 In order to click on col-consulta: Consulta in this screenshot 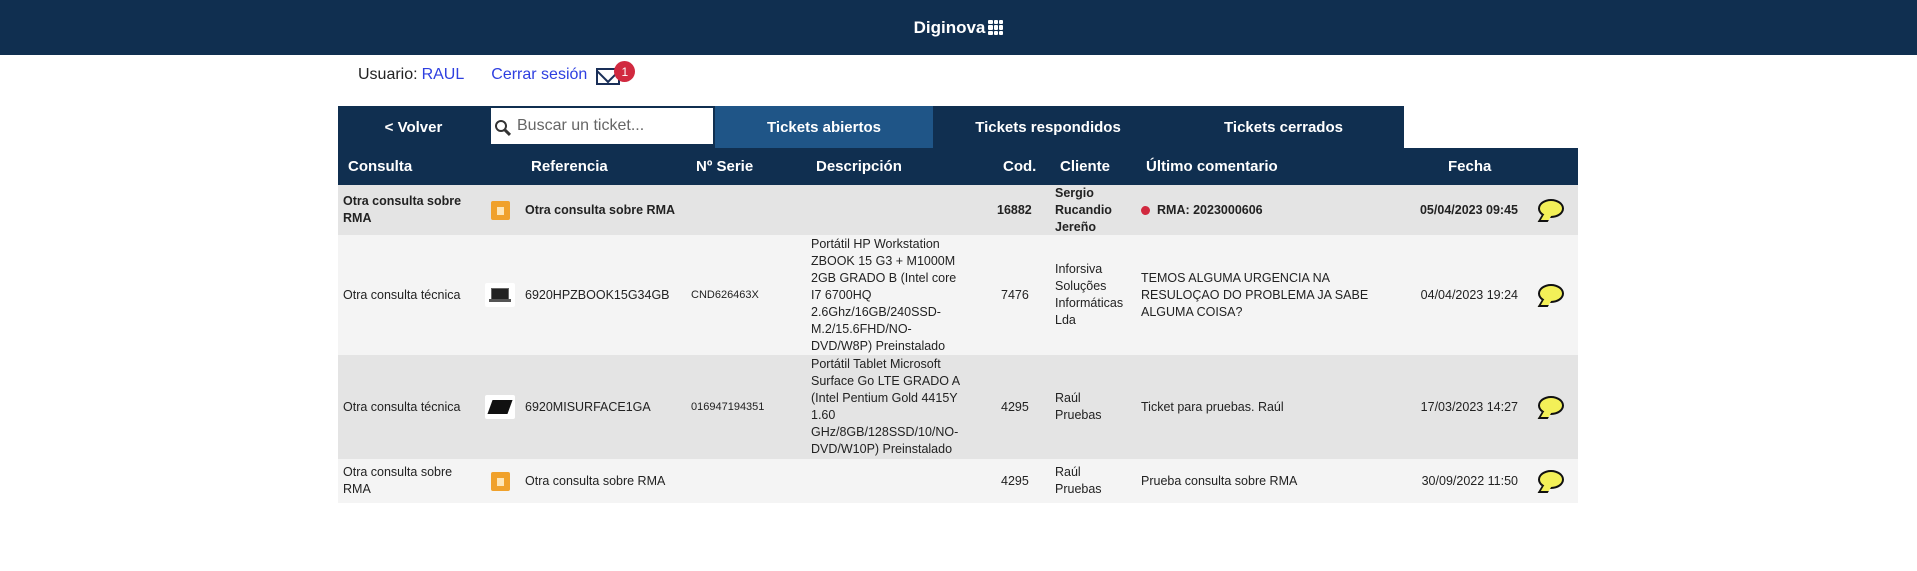, I will do `click(380, 166)`.